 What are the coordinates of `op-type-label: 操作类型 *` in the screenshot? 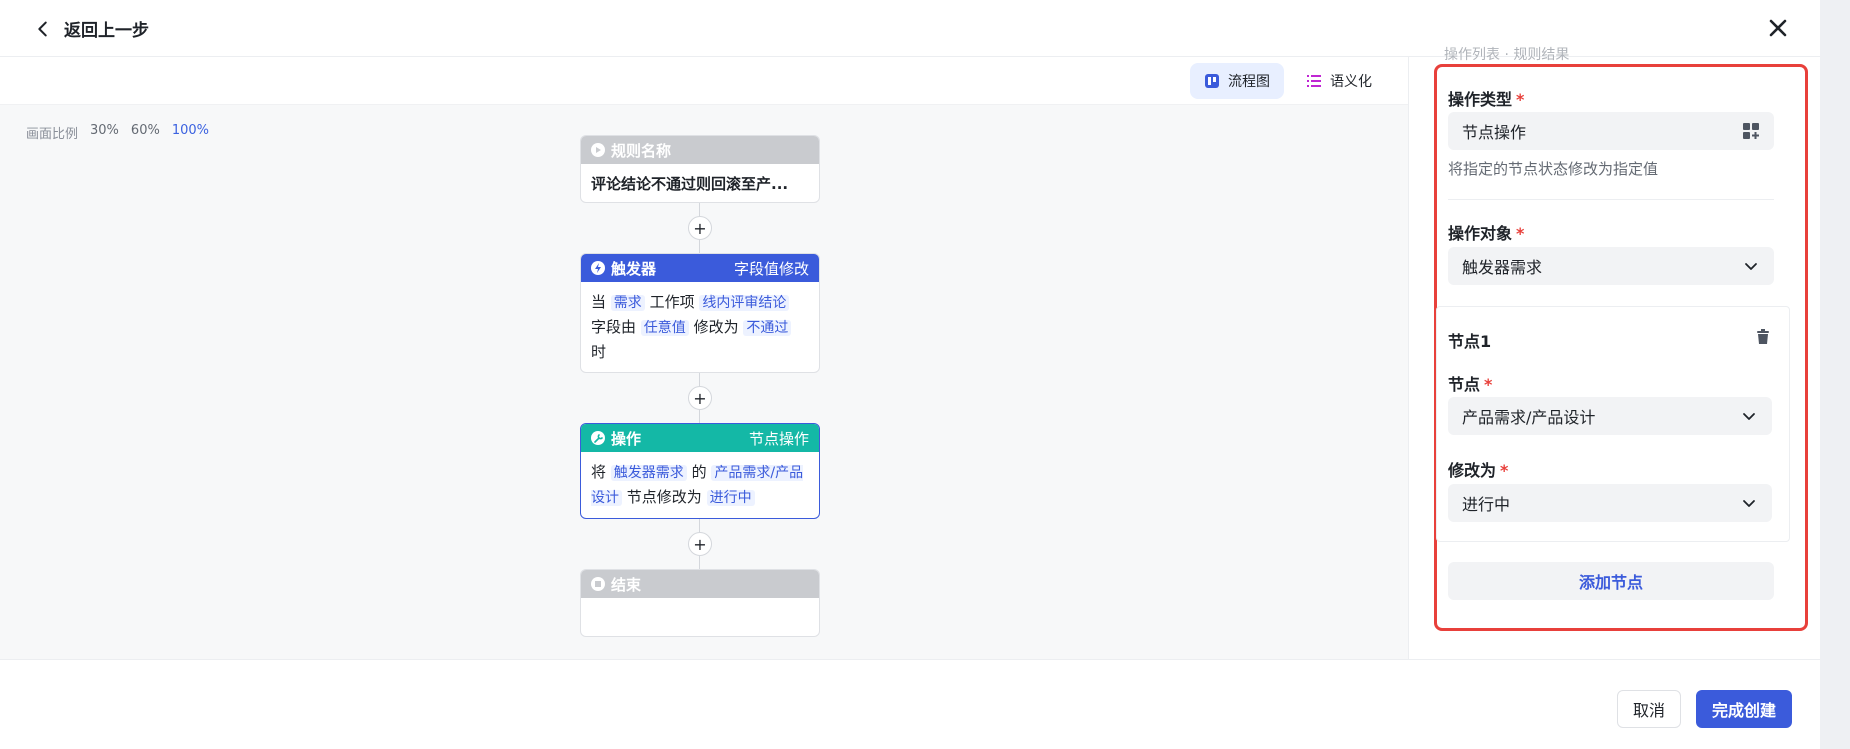 It's located at (1486, 98).